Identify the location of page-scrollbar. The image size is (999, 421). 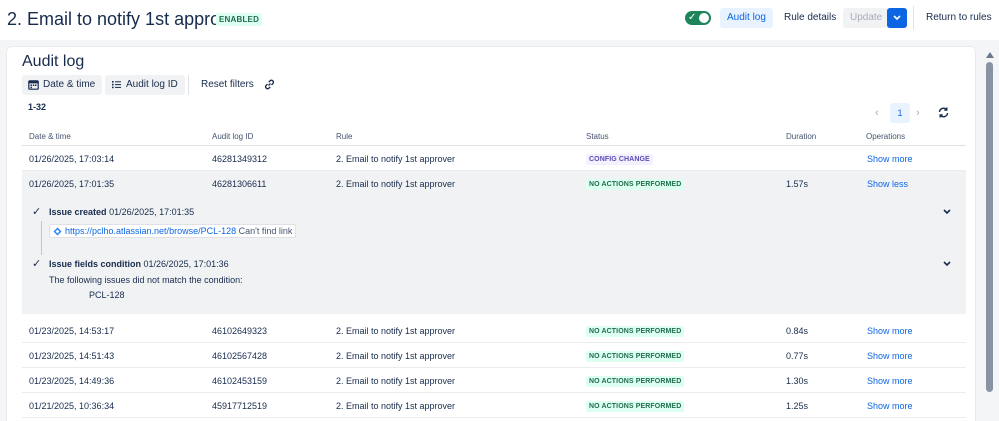
(990, 233).